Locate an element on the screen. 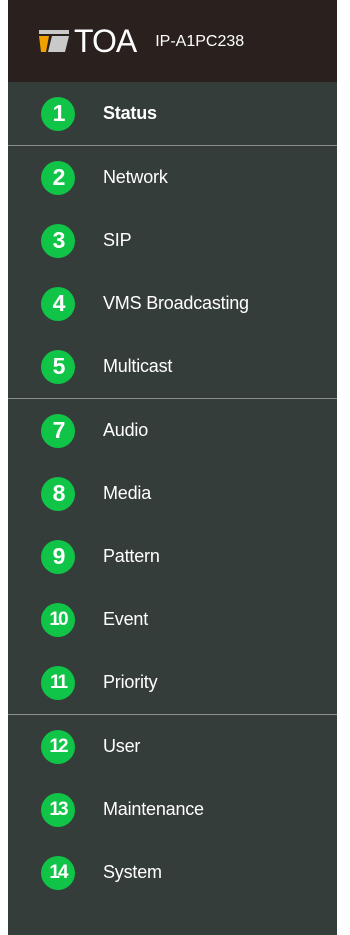 This screenshot has width=350, height=935. number-badge-icon: 2 is located at coordinates (58, 177).